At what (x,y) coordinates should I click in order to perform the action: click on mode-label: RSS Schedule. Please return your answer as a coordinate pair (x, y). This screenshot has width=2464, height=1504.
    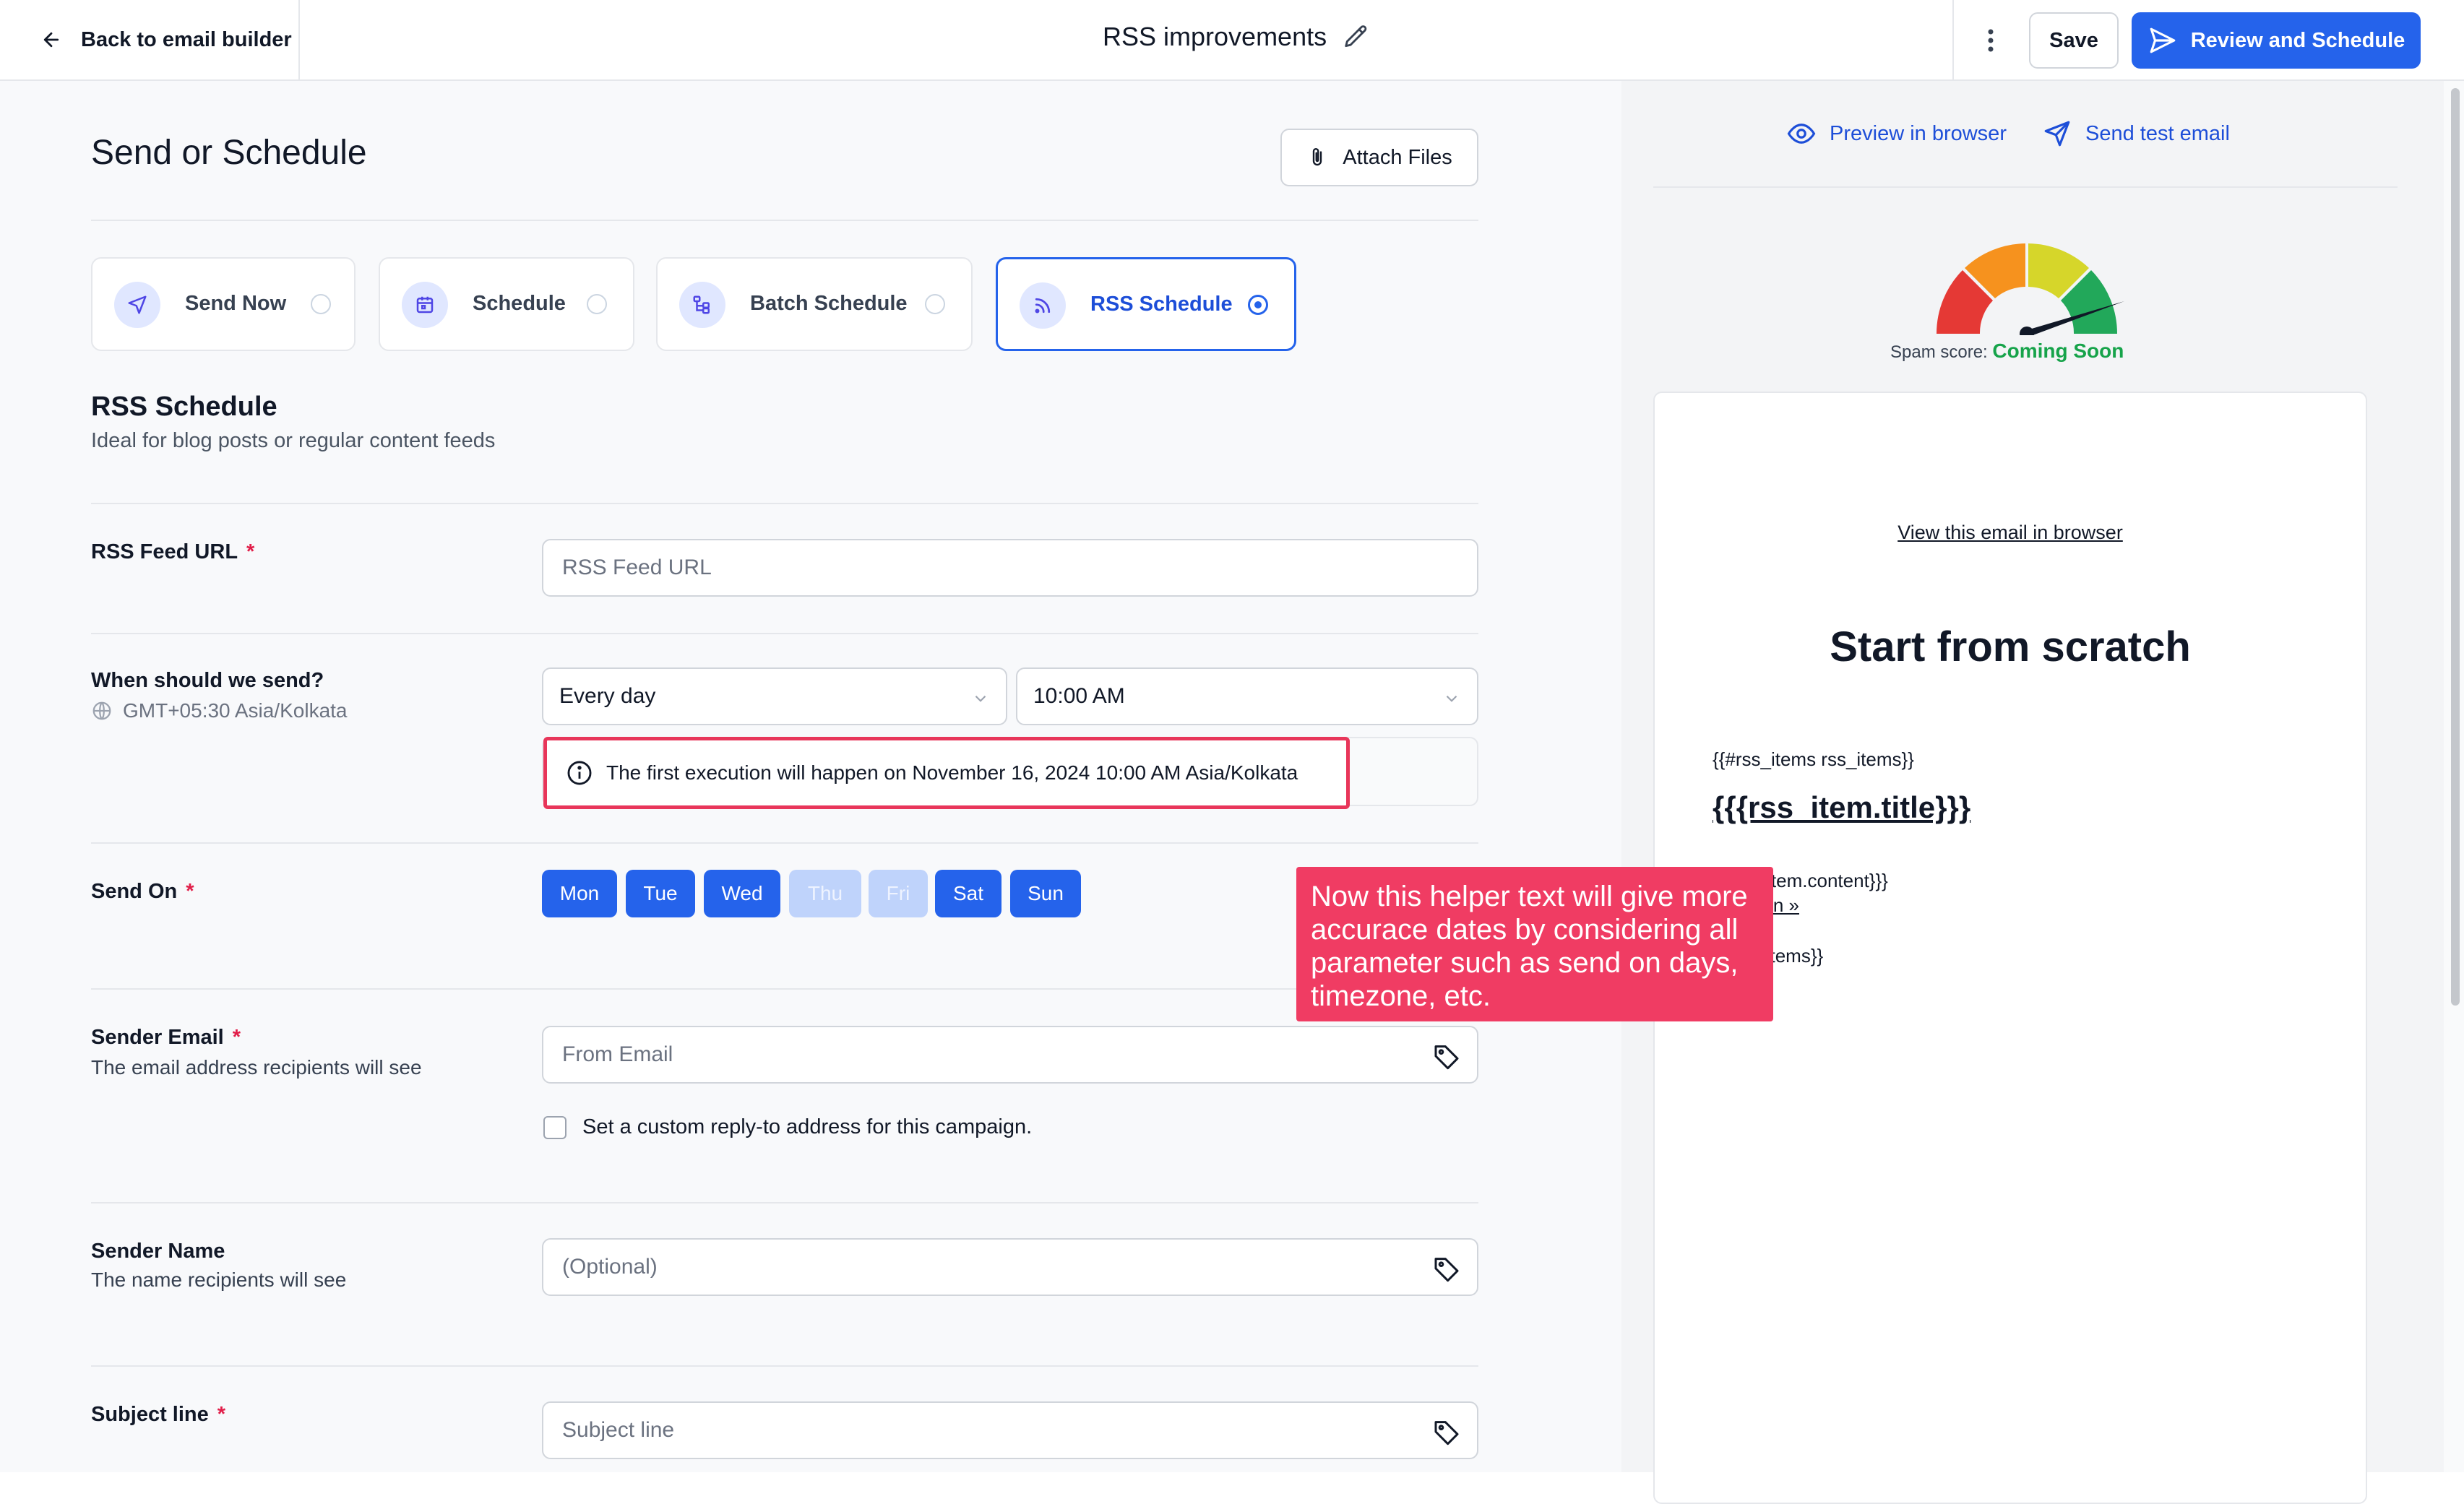
    Looking at the image, I should click on (1161, 304).